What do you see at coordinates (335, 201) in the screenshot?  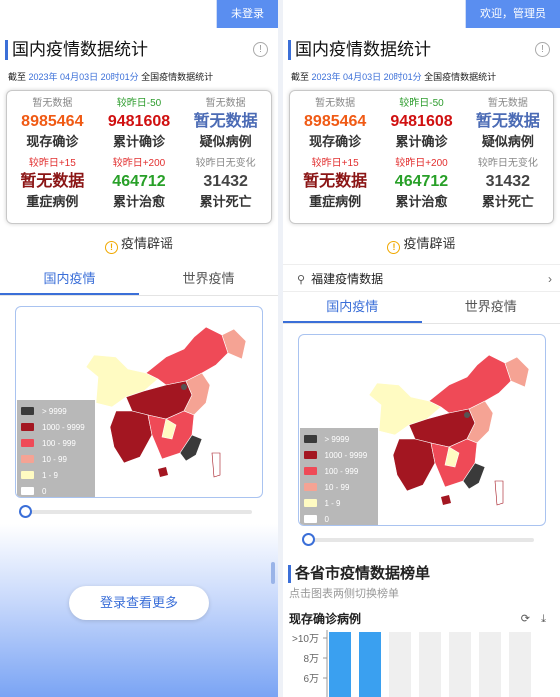 I see `stat-label: 重症病例` at bounding box center [335, 201].